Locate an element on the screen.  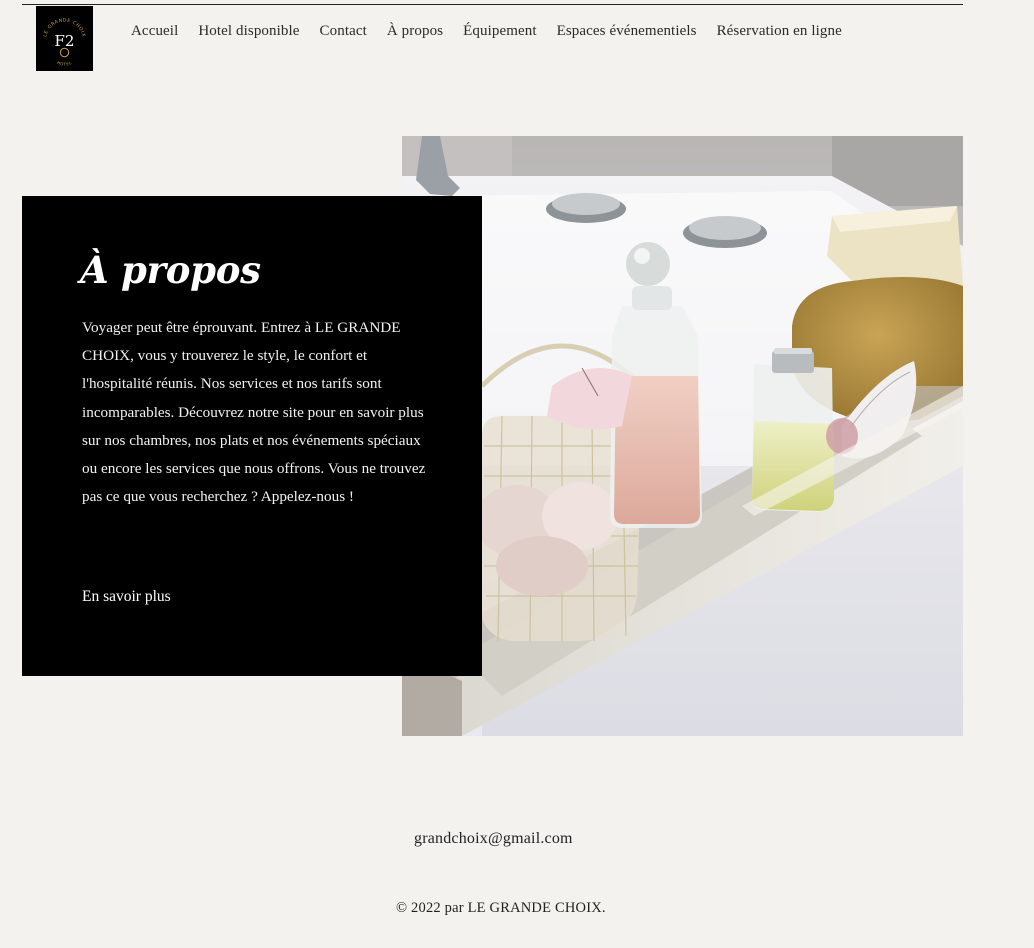
nav-item-hotel-disponible: Hotel disponible is located at coordinates (248, 31).